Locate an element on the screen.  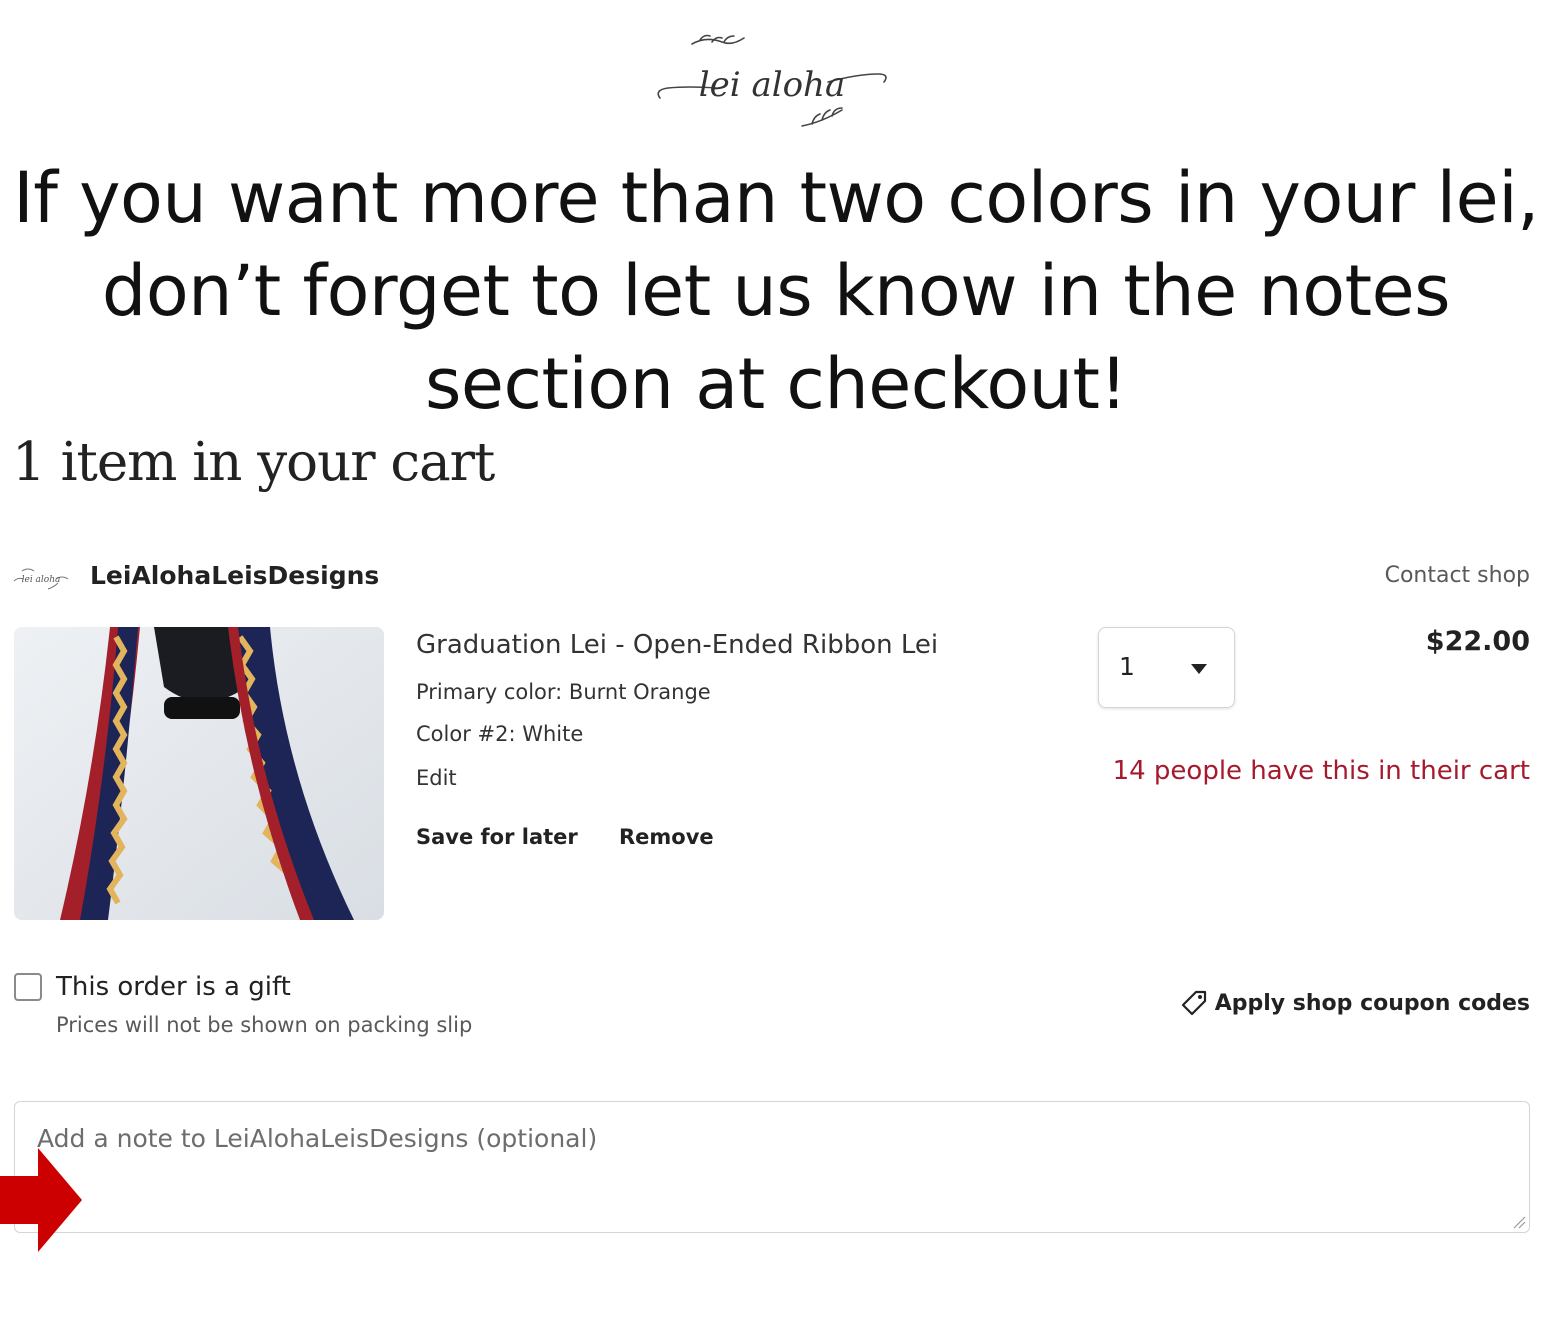
lei-aloha-logo: lei aloha is located at coordinates (772, 80).